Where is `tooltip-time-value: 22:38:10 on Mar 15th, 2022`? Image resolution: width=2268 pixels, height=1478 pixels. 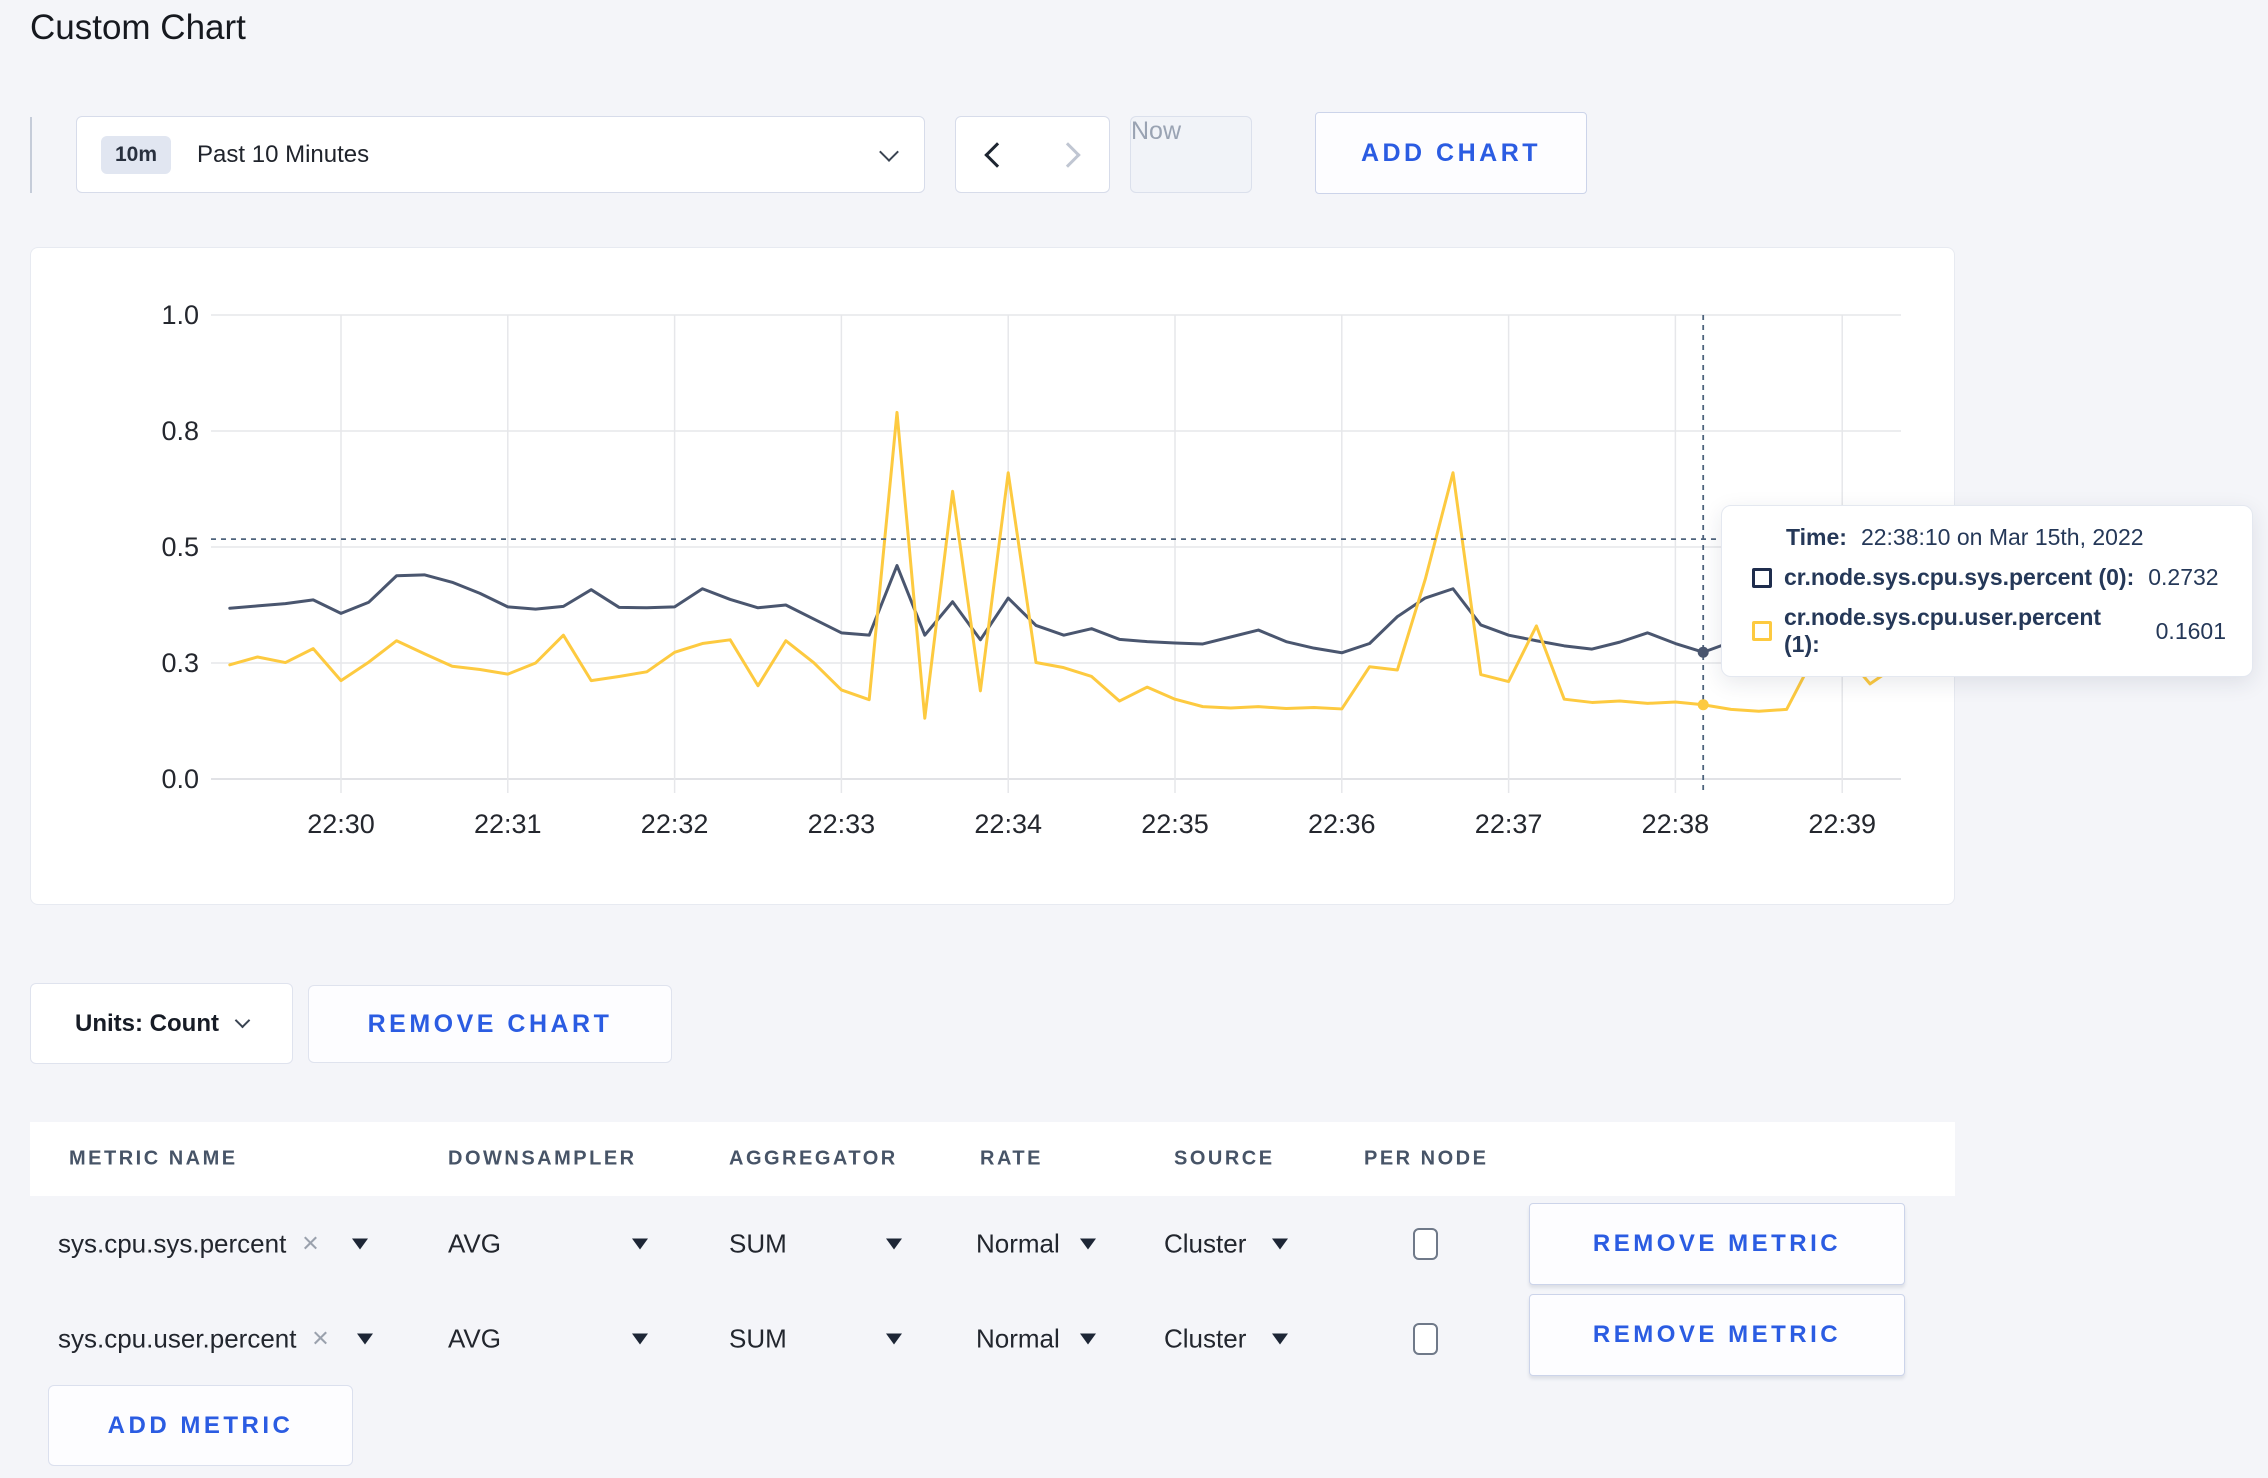
tooltip-time-value: 22:38:10 on Mar 15th, 2022 is located at coordinates (2002, 537).